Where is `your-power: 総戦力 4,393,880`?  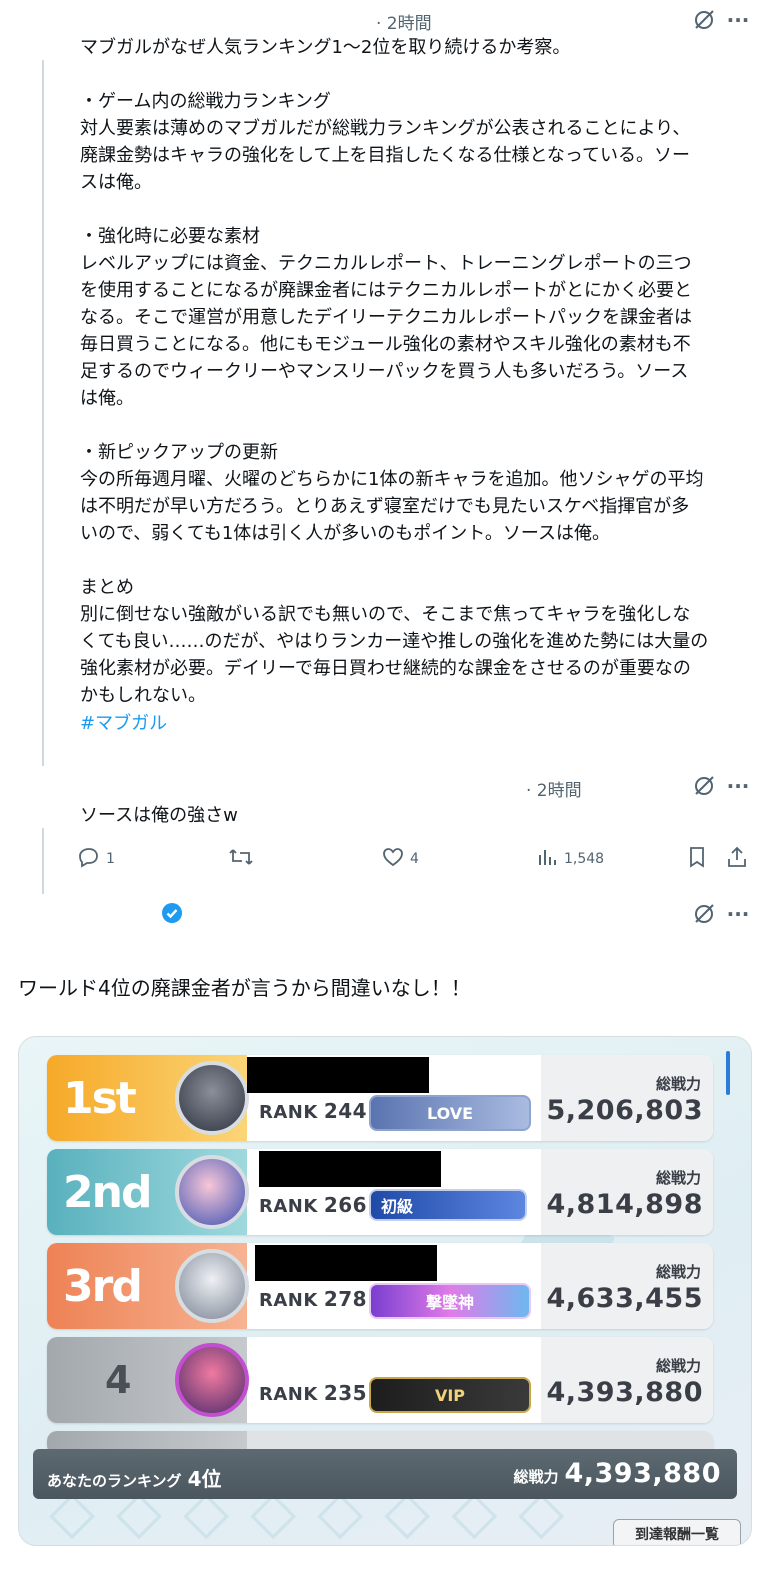
your-power: 総戦力 4,393,880 is located at coordinates (617, 1473).